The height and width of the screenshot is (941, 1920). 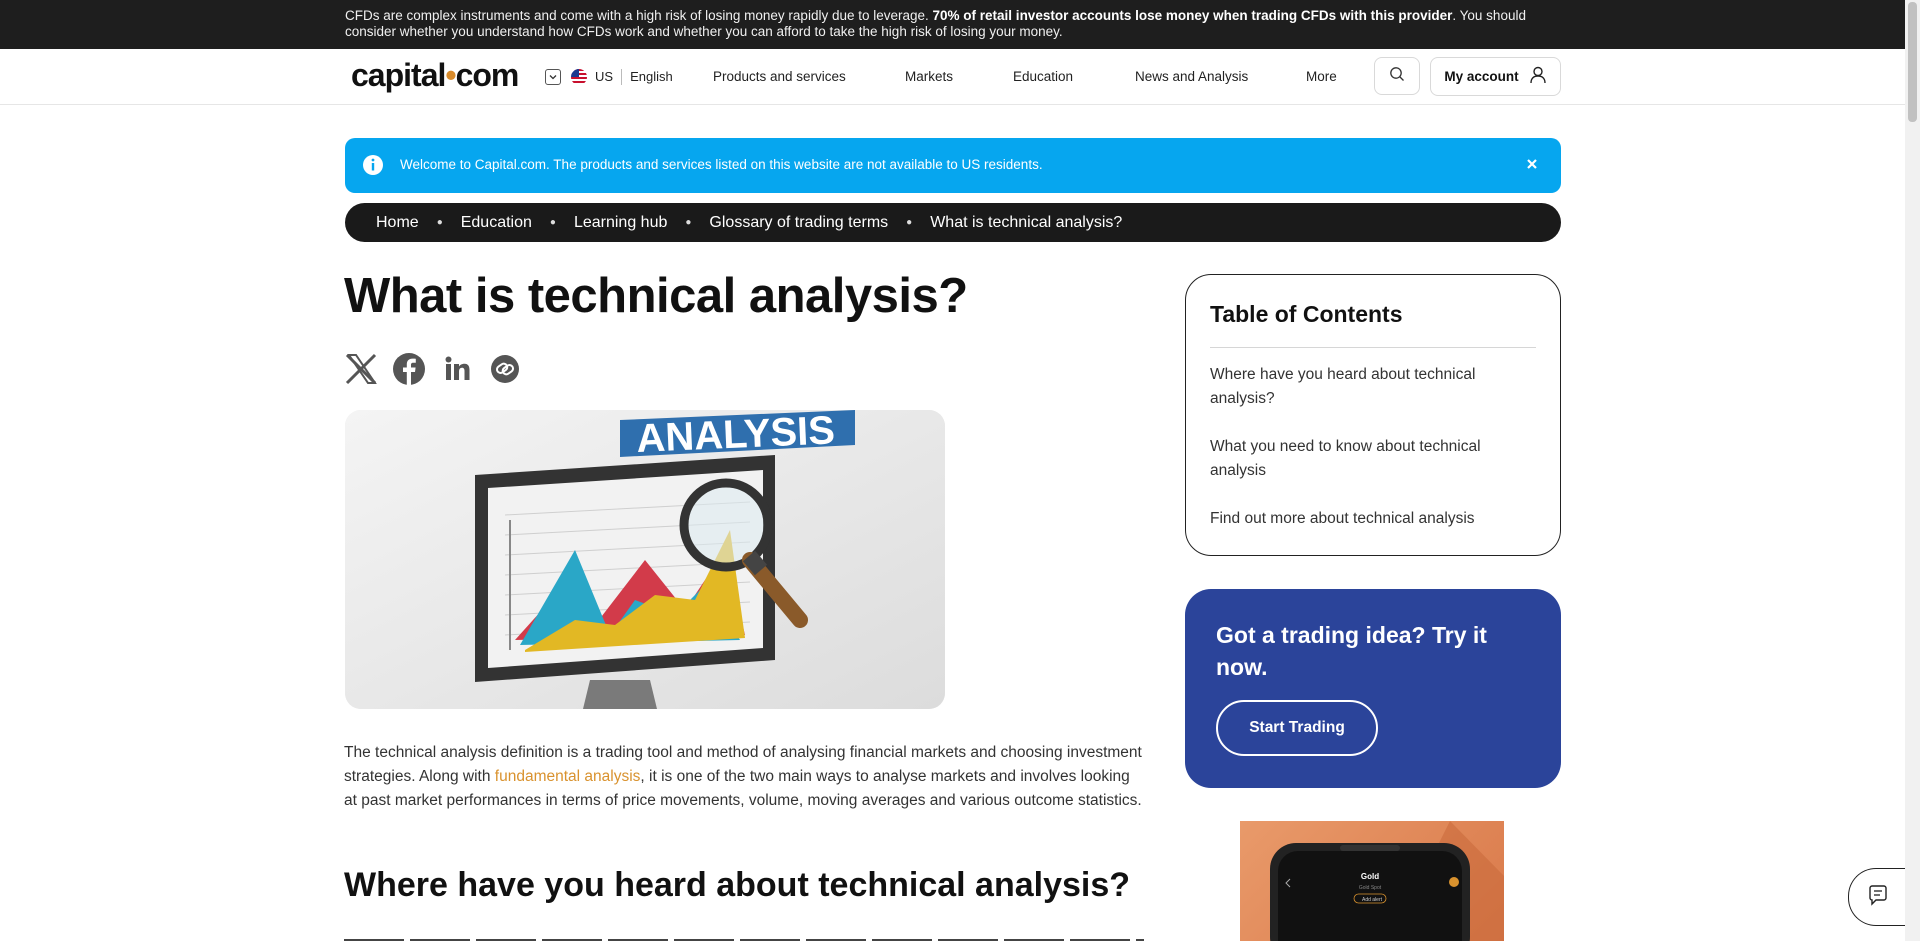 I want to click on close-icon, so click(x=1532, y=165).